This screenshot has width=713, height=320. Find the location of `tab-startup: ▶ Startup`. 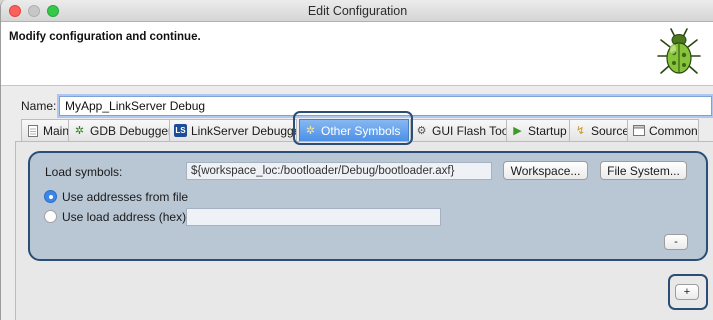

tab-startup: ▶ Startup is located at coordinates (538, 130).